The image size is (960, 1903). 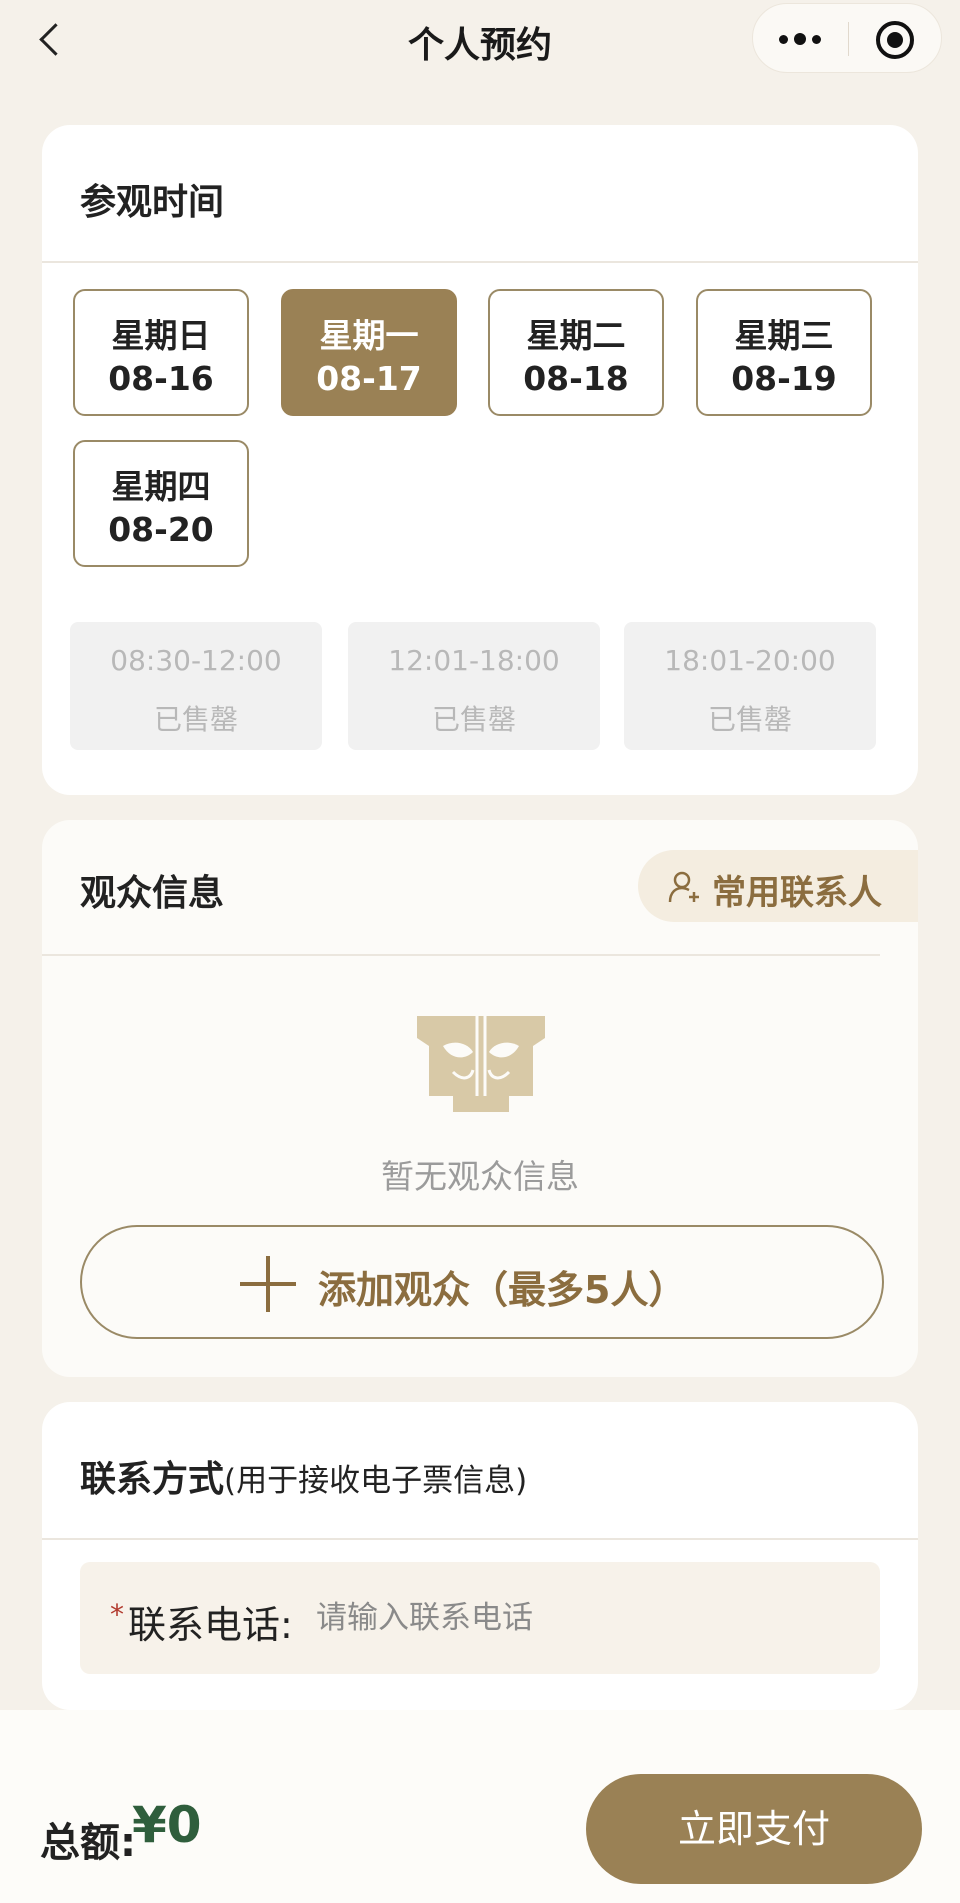 What do you see at coordinates (196, 686) in the screenshot?
I see `time-slot-morning: 08:30-12:00 已售罄` at bounding box center [196, 686].